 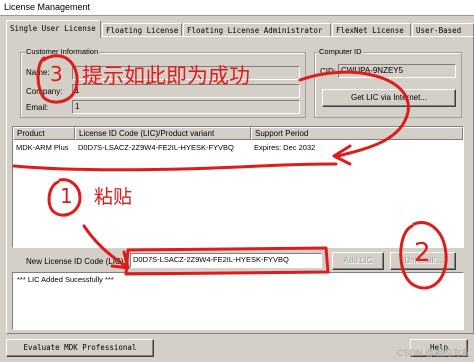 I want to click on tab-floating-license-administrator: Floating License Administrator, so click(x=257, y=30).